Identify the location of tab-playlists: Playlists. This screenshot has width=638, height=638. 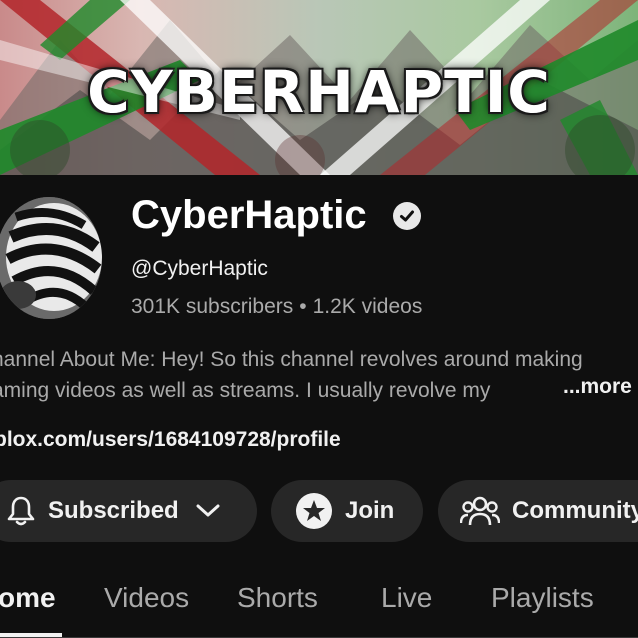
(542, 598).